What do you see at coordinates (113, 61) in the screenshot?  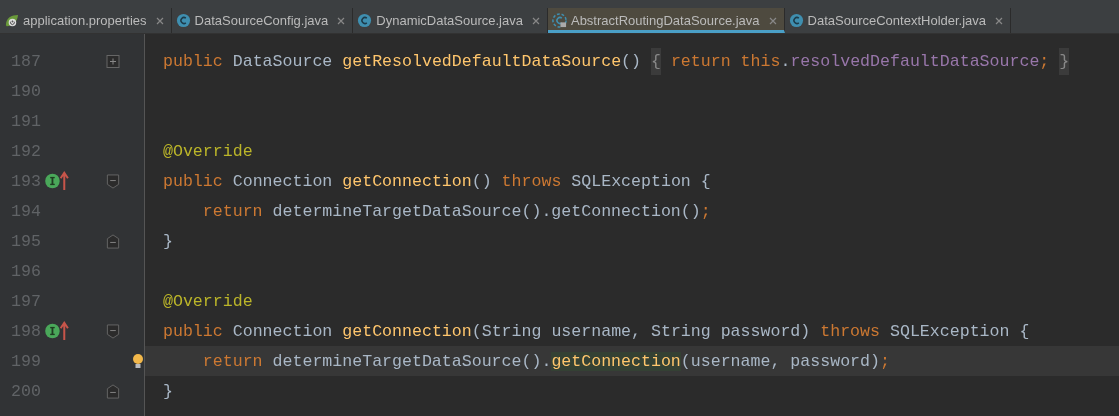 I see `expand-icon` at bounding box center [113, 61].